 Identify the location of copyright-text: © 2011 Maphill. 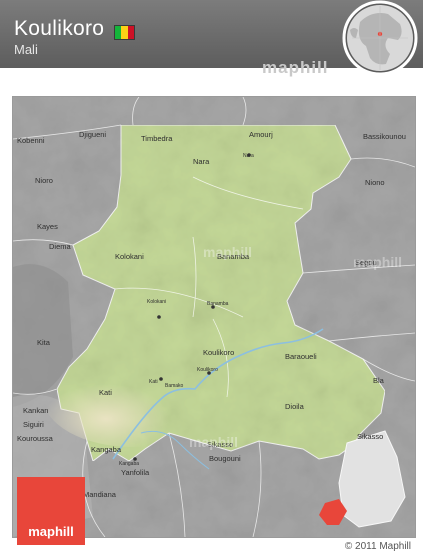
(377, 546).